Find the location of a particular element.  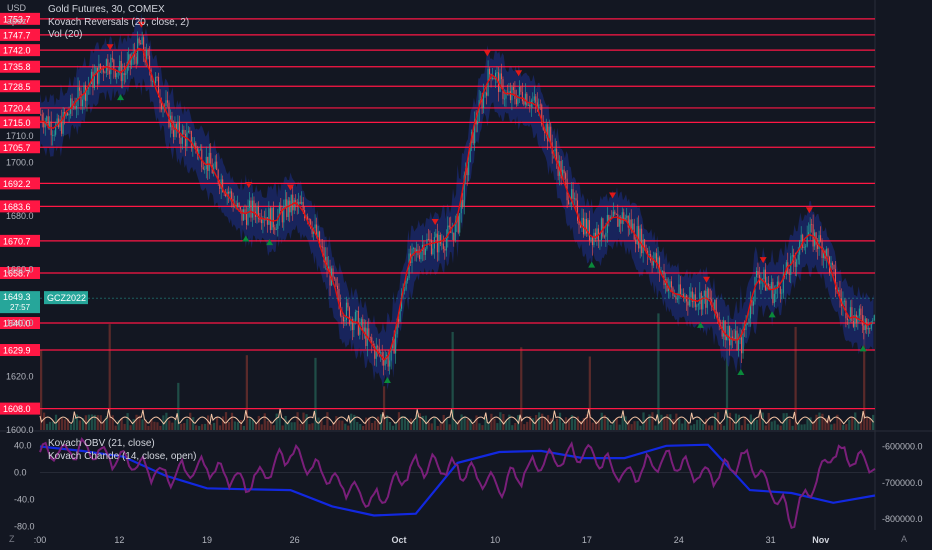

auto-scale-button: A is located at coordinates (904, 539).